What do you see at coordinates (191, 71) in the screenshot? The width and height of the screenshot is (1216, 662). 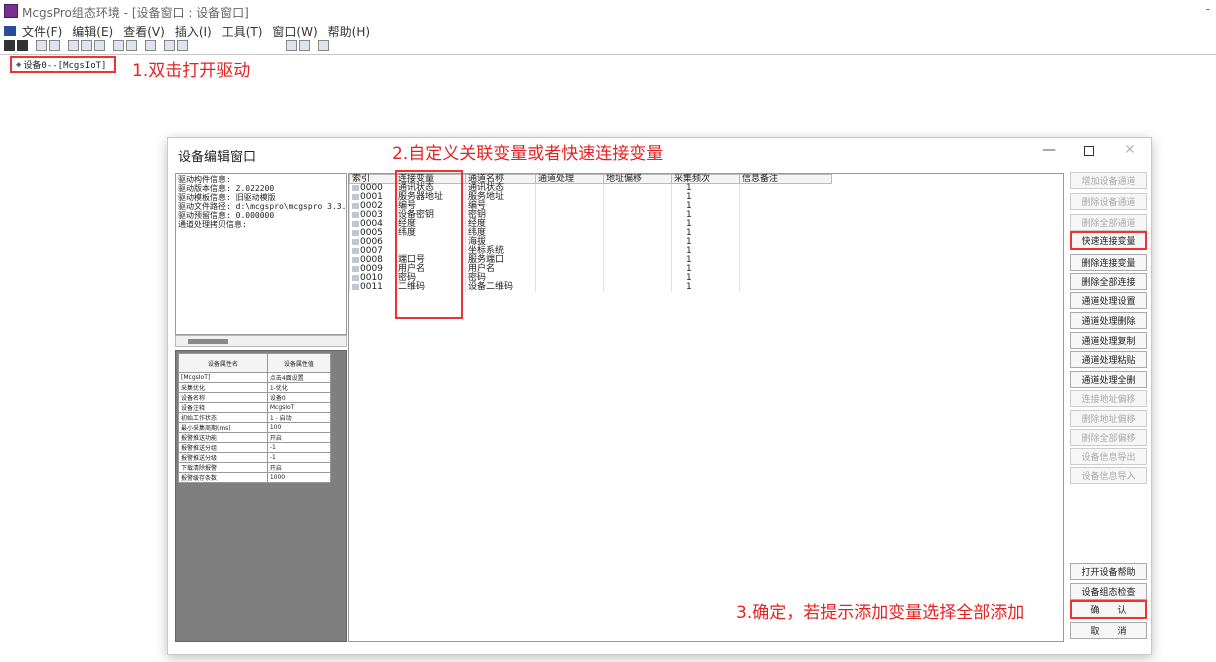 I see `annotation-step1: 1.双击打开驱动` at bounding box center [191, 71].